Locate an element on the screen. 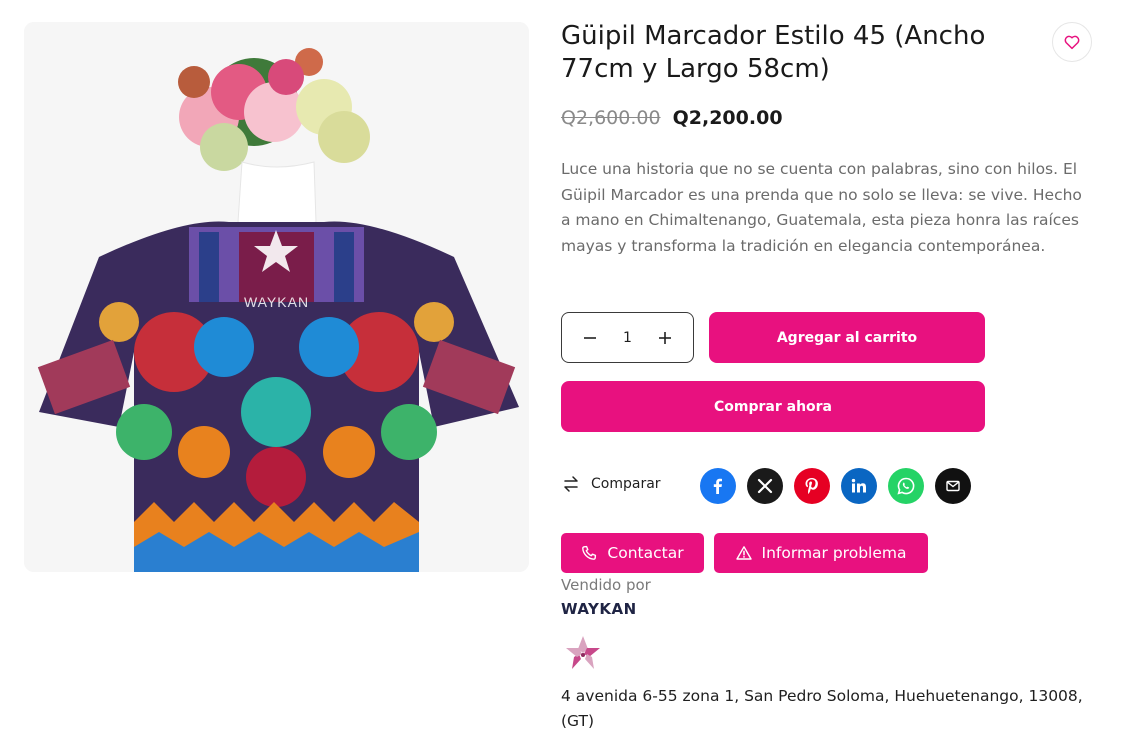 This screenshot has width=1140, height=739. minus-icon is located at coordinates (589, 337).